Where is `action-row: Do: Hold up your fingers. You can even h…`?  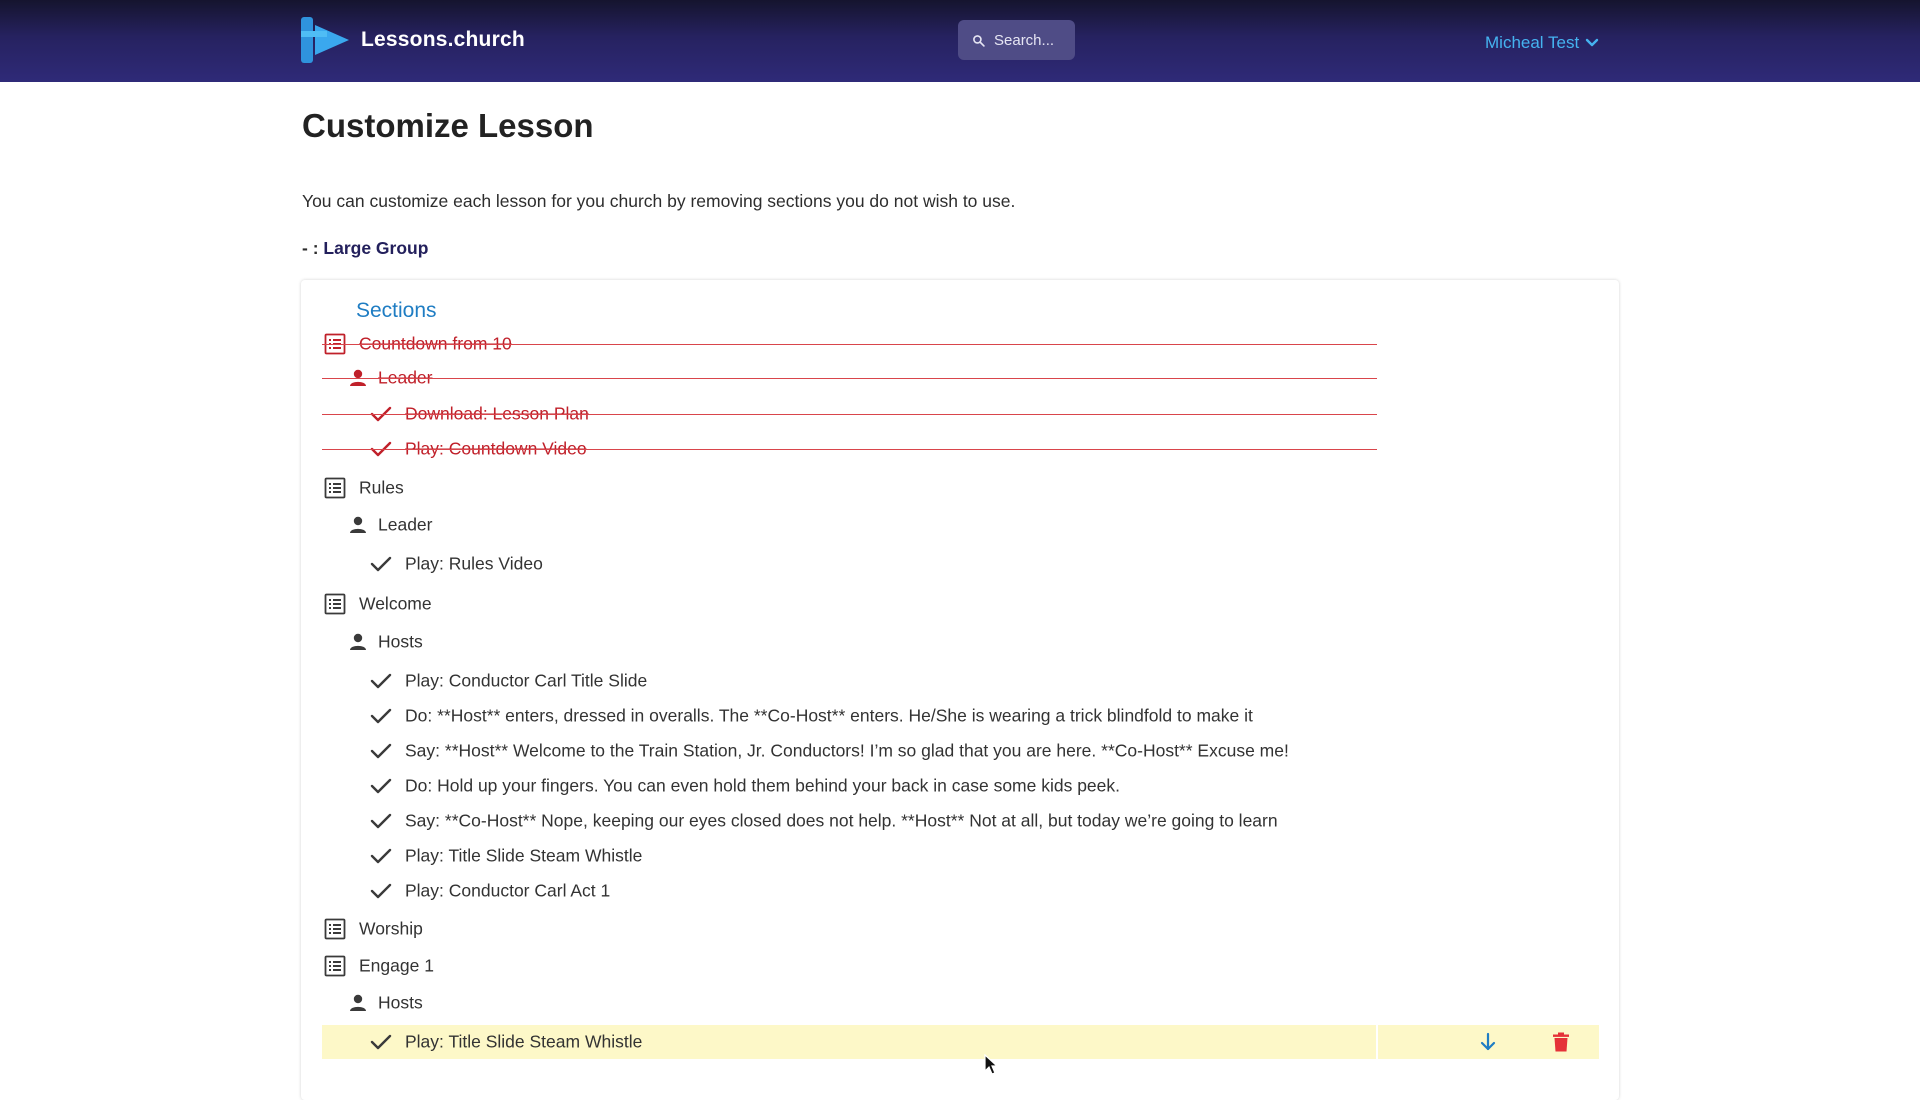
action-row: Do: Hold up your fingers. You can even h… is located at coordinates (849, 786).